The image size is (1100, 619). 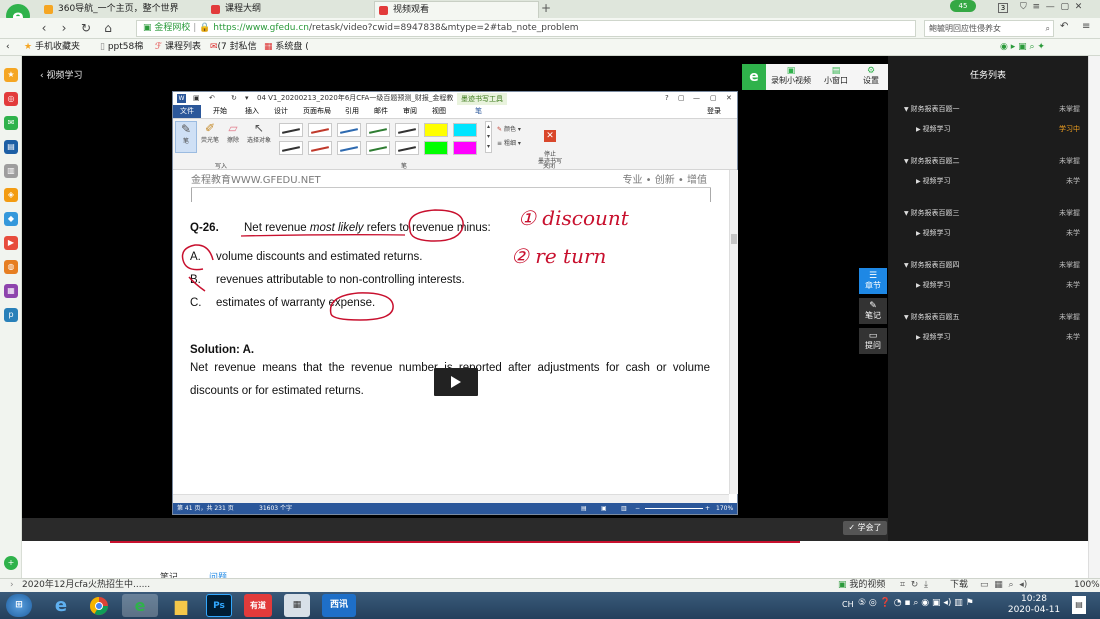 What do you see at coordinates (439, 111) in the screenshot?
I see `tab-view: 视图` at bounding box center [439, 111].